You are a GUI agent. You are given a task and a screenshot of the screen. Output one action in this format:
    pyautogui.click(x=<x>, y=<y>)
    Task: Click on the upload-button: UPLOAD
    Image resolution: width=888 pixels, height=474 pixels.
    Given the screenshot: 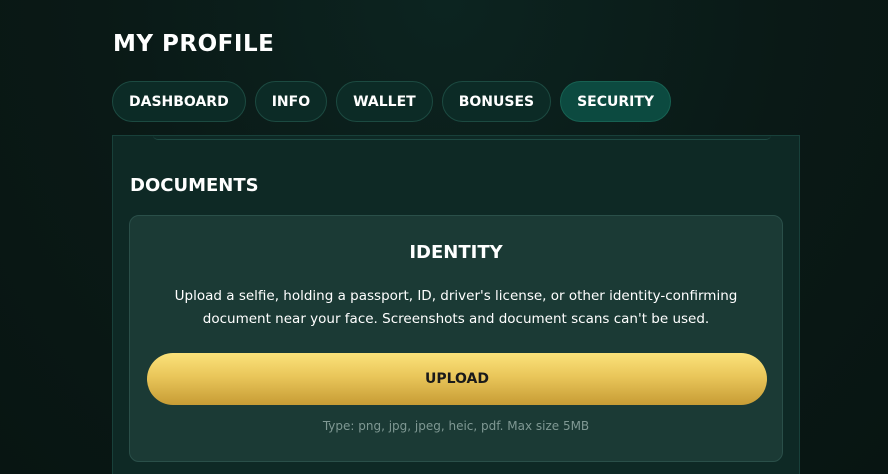 What is the action you would take?
    pyautogui.click(x=457, y=379)
    